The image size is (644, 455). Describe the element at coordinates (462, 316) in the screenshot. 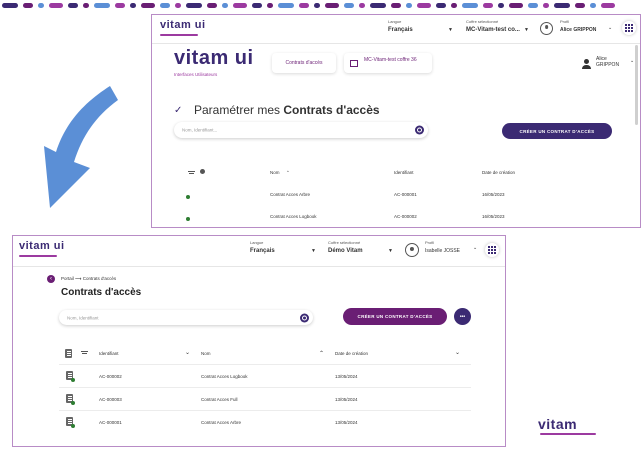

I see `more-options-button: •••` at that location.